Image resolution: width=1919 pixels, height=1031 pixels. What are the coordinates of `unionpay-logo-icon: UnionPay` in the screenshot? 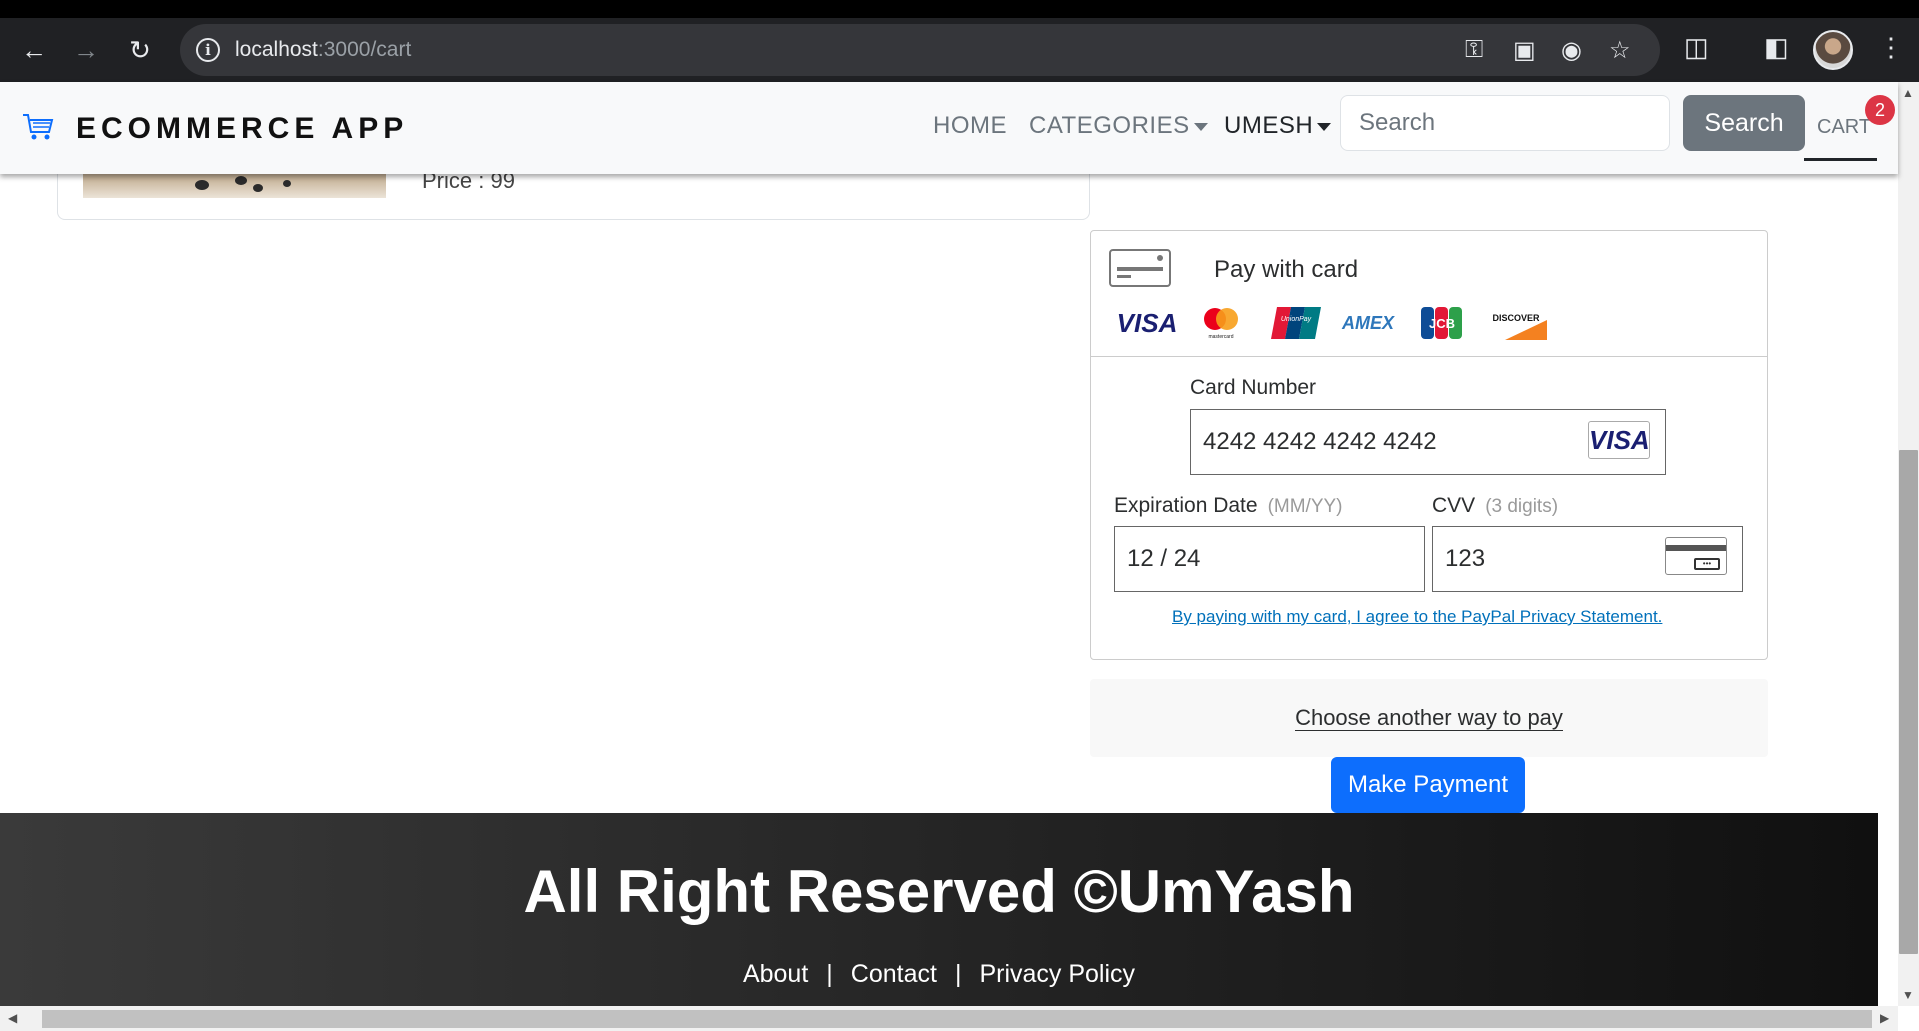 It's located at (1296, 323).